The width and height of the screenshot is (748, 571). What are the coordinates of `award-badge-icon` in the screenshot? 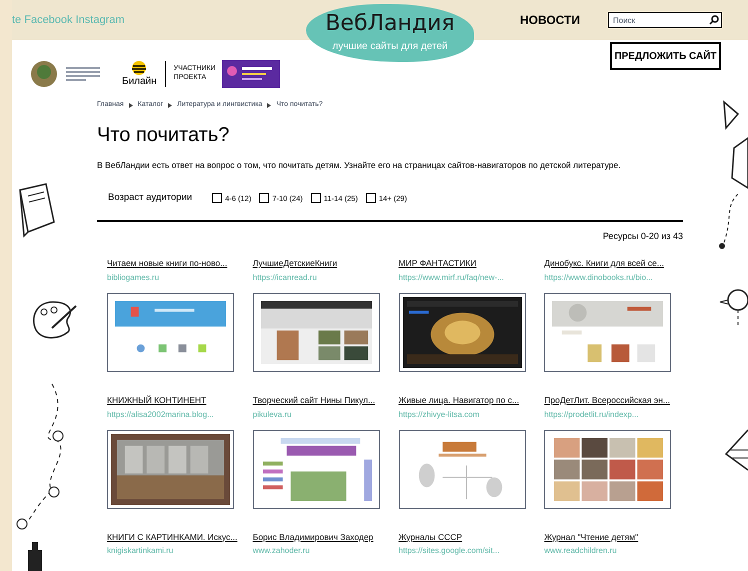 It's located at (251, 74).